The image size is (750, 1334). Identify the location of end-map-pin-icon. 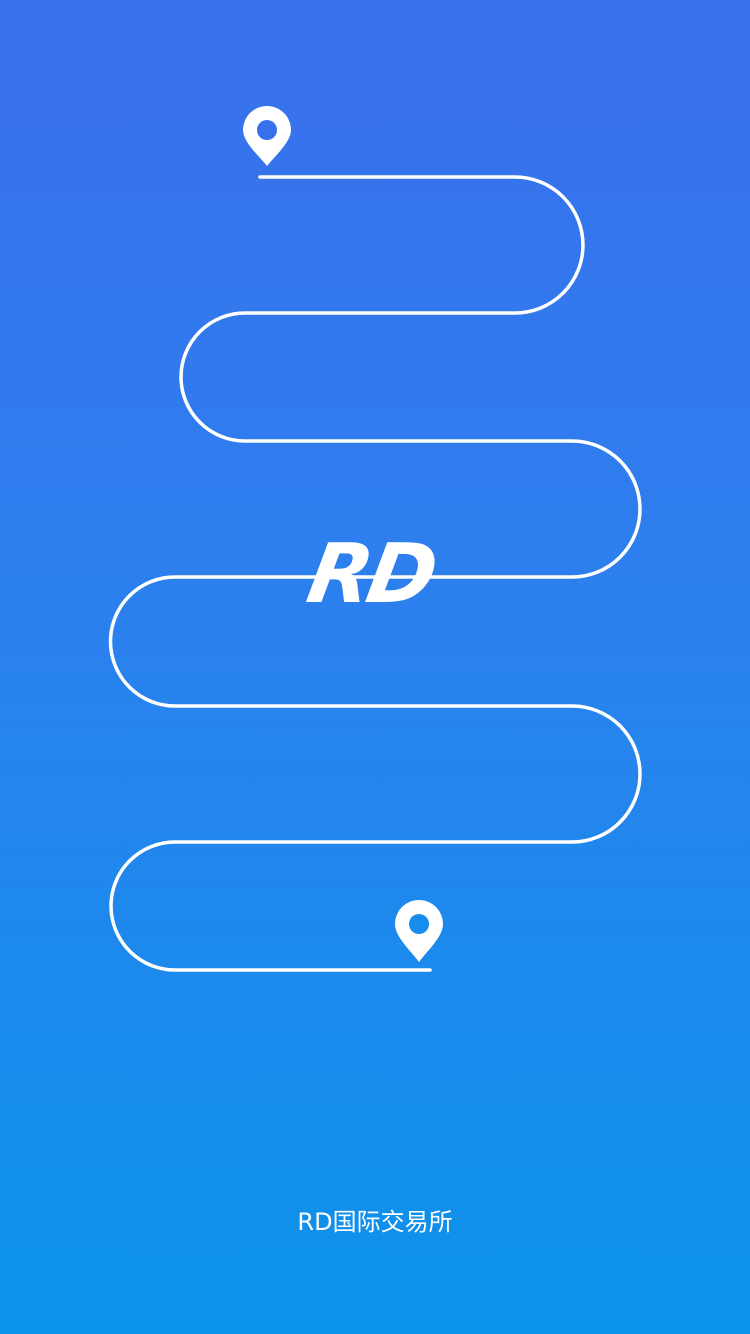
(419, 931).